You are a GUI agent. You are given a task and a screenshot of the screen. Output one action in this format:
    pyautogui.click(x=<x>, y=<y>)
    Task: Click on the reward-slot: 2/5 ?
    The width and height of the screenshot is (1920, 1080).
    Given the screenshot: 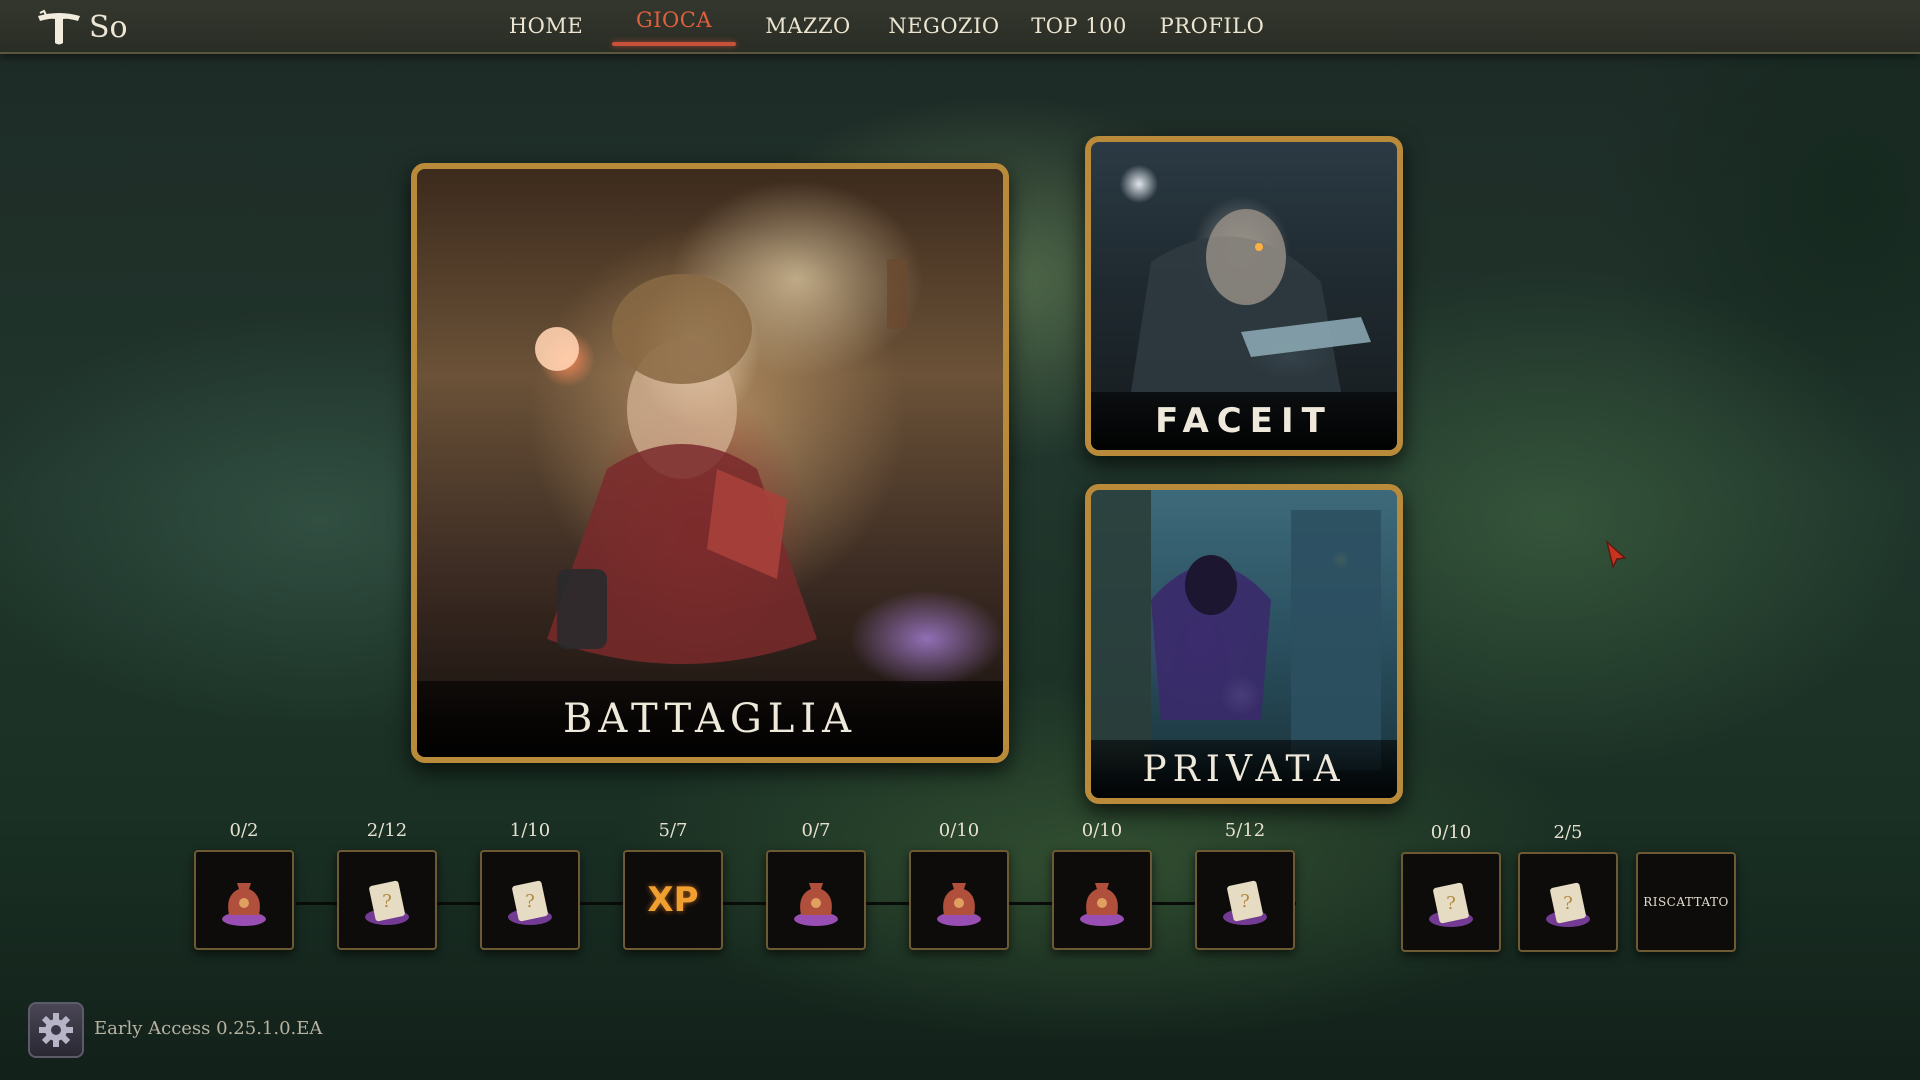 What is the action you would take?
    pyautogui.click(x=1568, y=887)
    